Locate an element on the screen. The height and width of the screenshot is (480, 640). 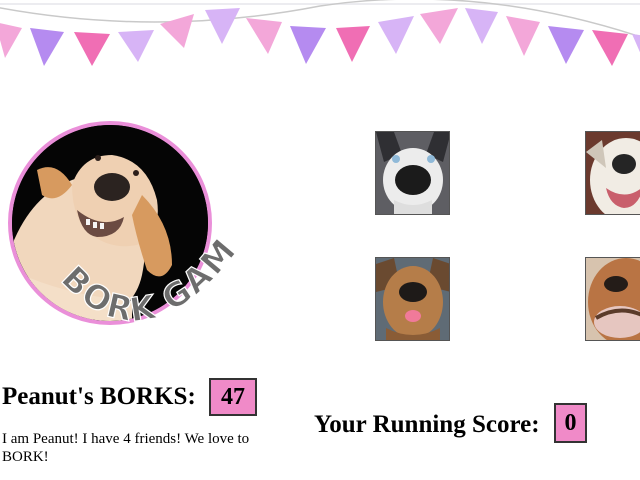
running-score-label: Your Running Score: is located at coordinates (427, 424).